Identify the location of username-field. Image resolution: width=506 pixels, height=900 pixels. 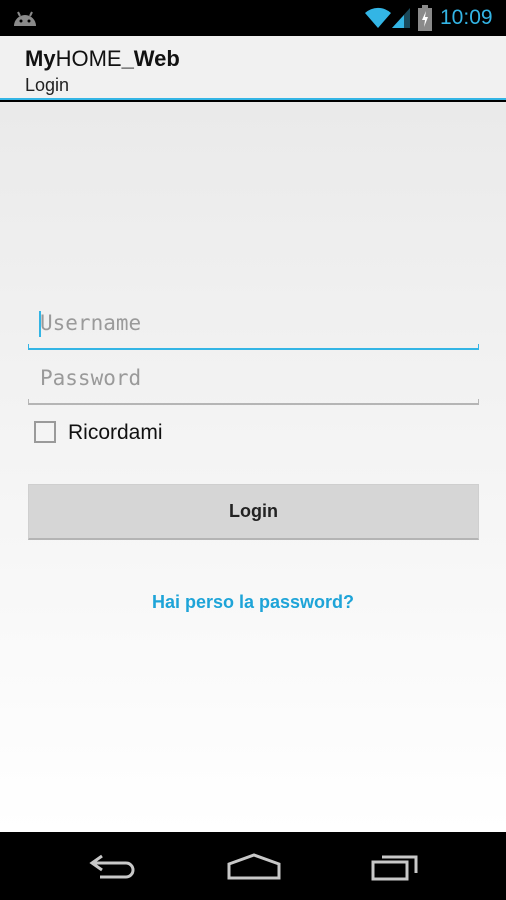
(253, 327).